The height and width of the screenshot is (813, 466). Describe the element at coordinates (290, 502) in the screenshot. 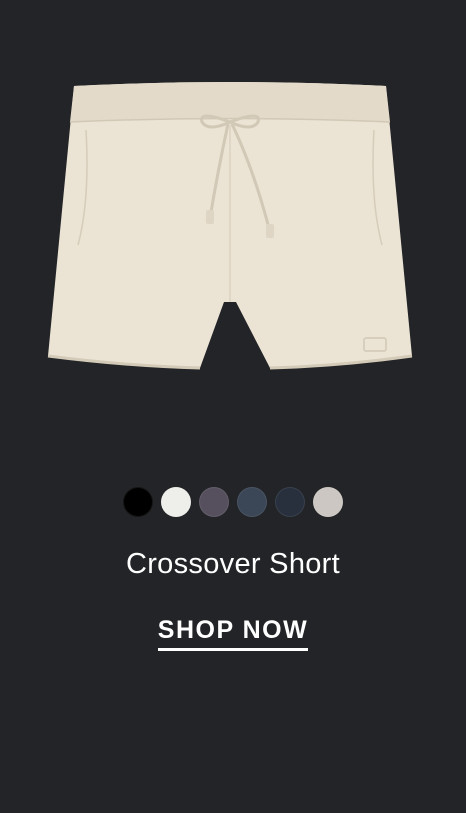

I see `swatch-navy` at that location.